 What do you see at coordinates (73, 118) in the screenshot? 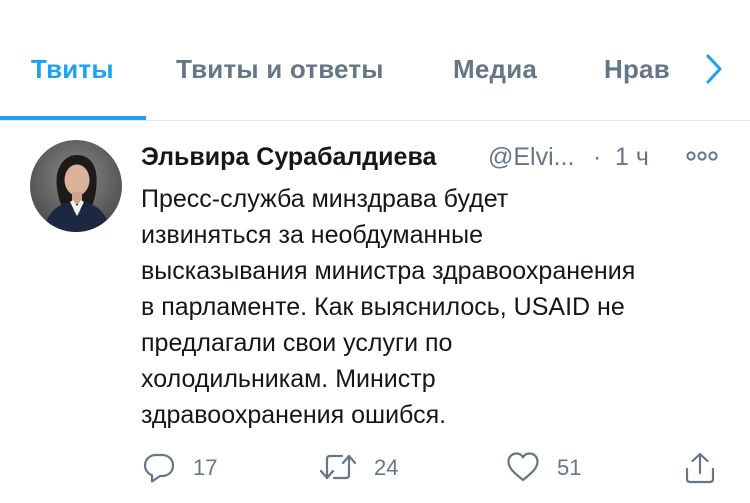
I see `active-tab-indicator` at bounding box center [73, 118].